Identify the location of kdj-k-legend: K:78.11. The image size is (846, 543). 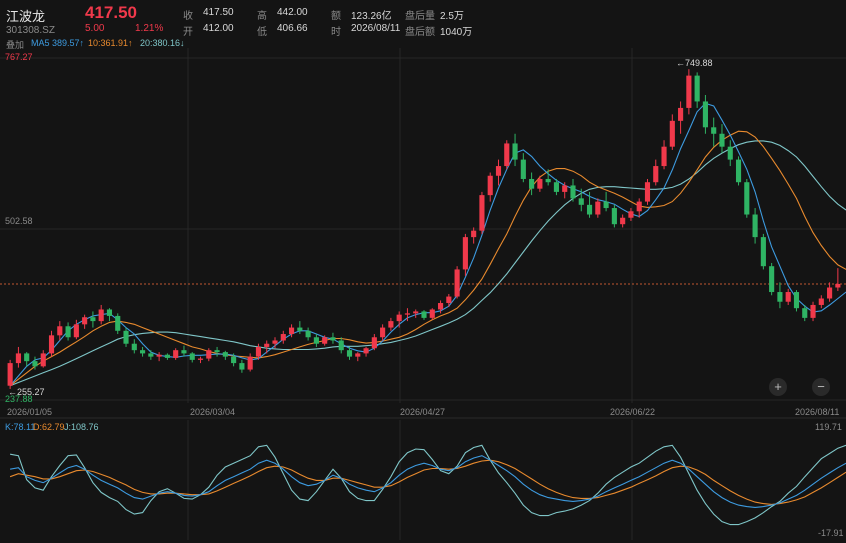
(20, 427).